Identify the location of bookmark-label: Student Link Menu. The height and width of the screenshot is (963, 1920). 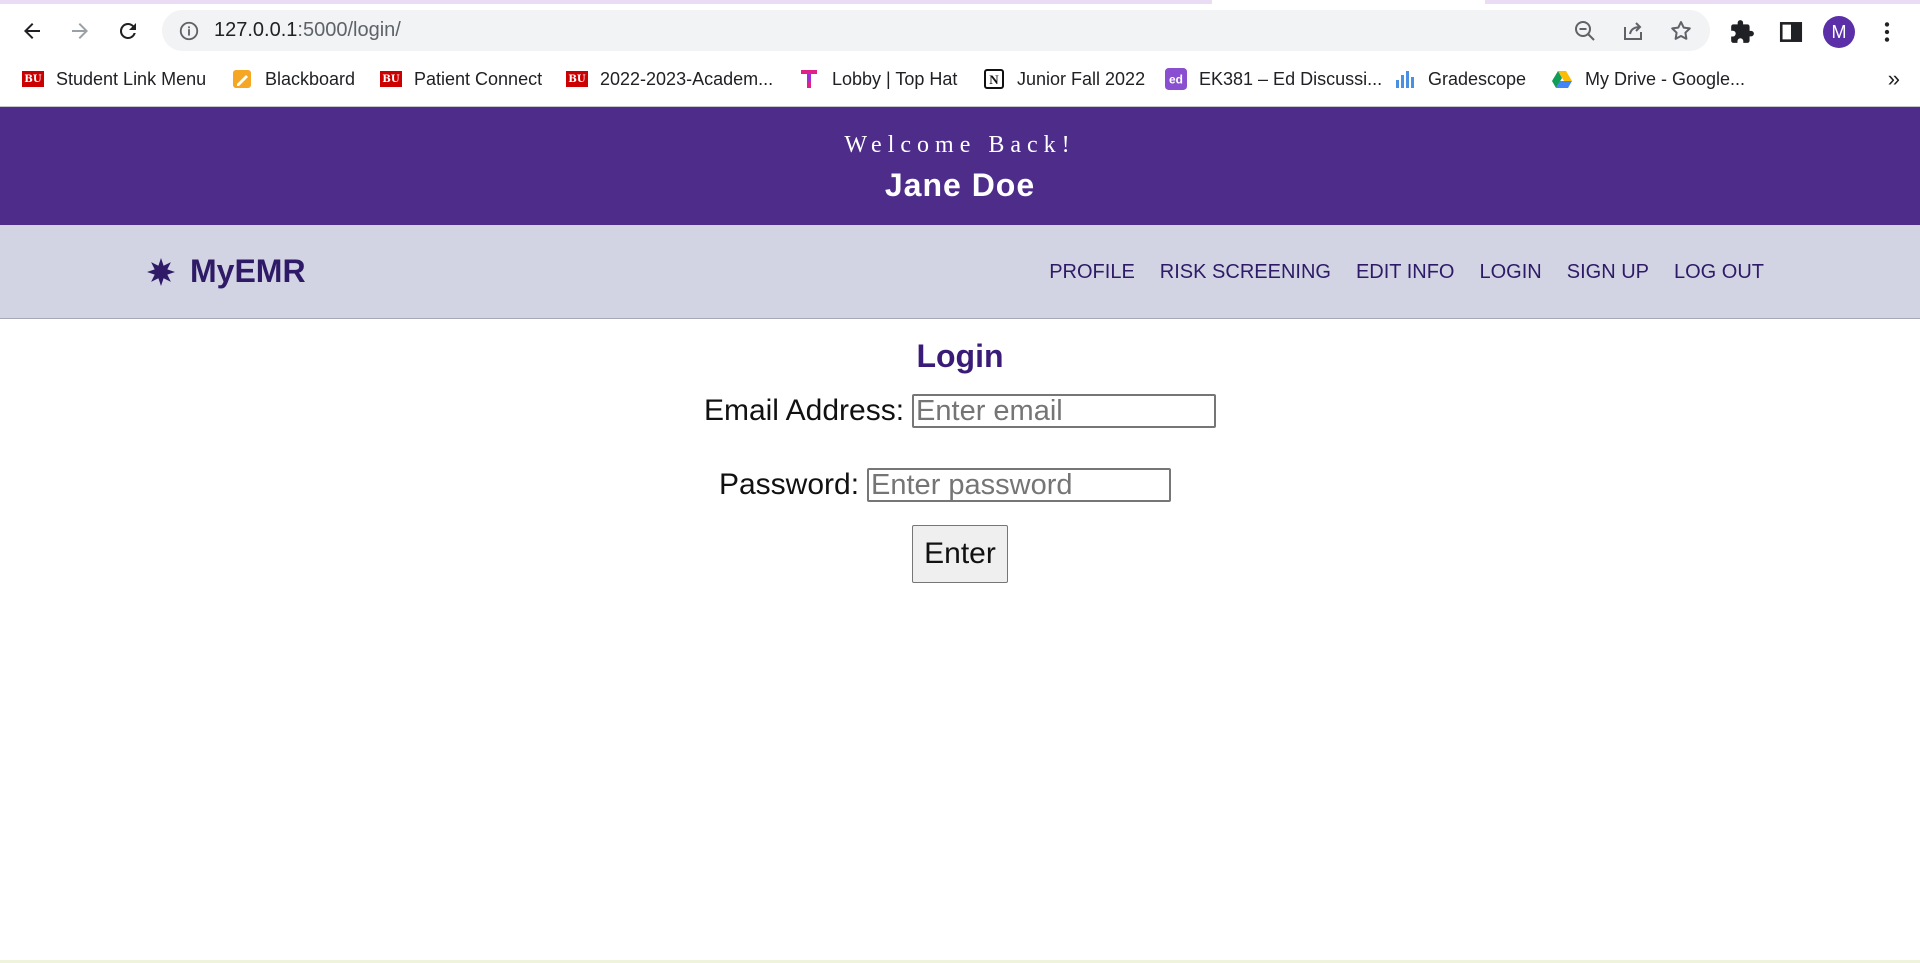
(131, 78).